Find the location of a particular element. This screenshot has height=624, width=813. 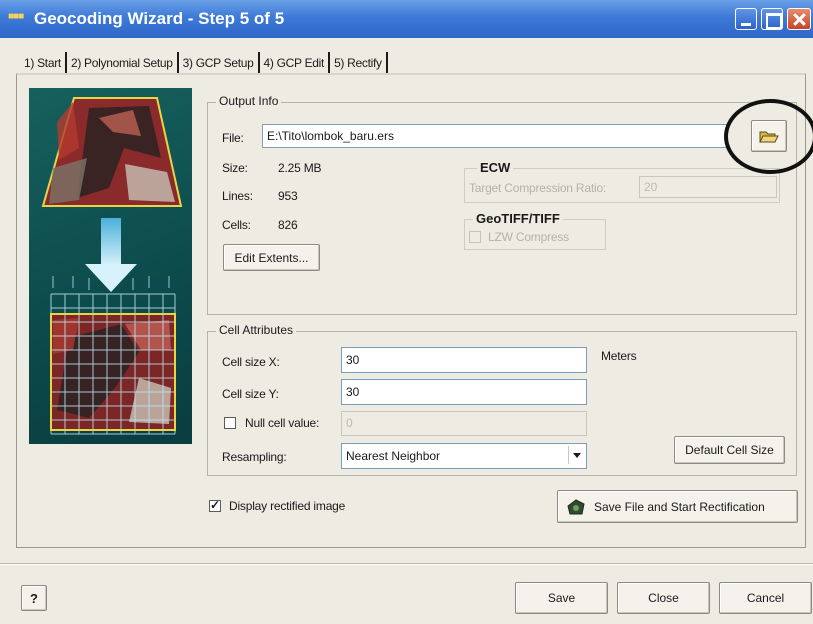

null-cell-value-checkbox is located at coordinates (230, 423).